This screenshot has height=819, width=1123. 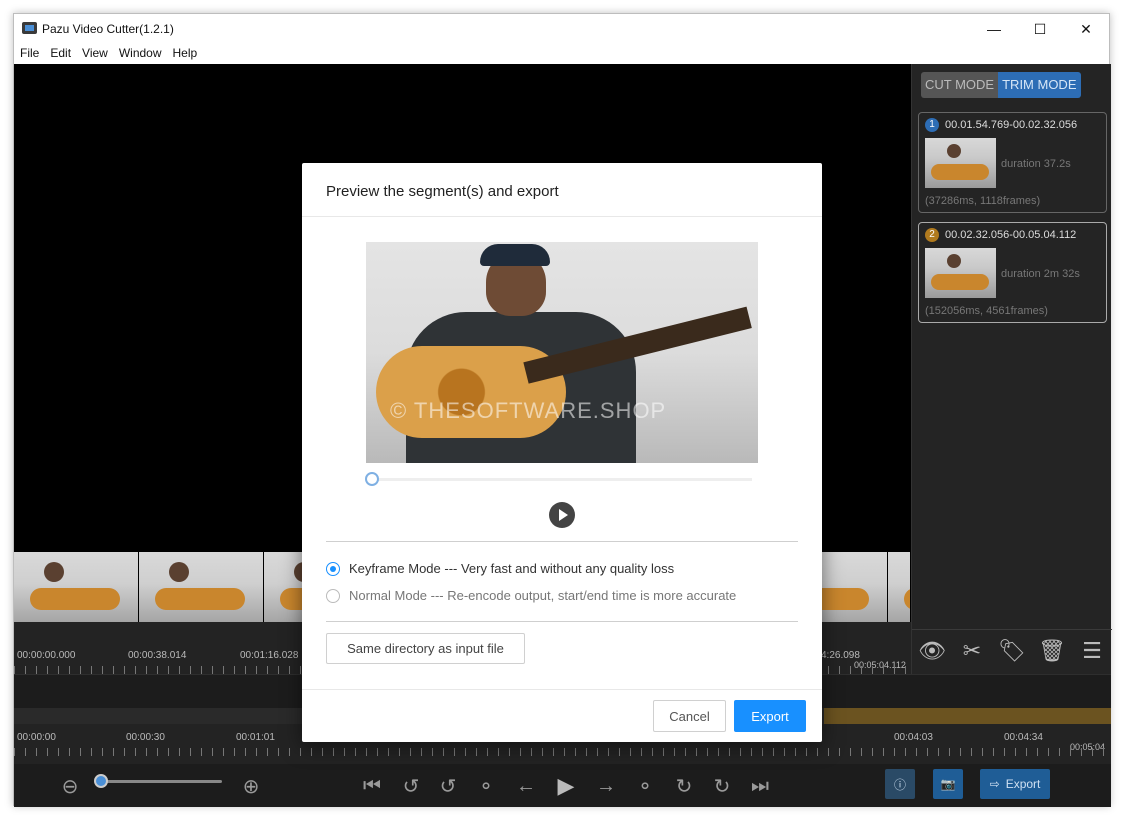 I want to click on camera-icon: 📷, so click(x=948, y=784).